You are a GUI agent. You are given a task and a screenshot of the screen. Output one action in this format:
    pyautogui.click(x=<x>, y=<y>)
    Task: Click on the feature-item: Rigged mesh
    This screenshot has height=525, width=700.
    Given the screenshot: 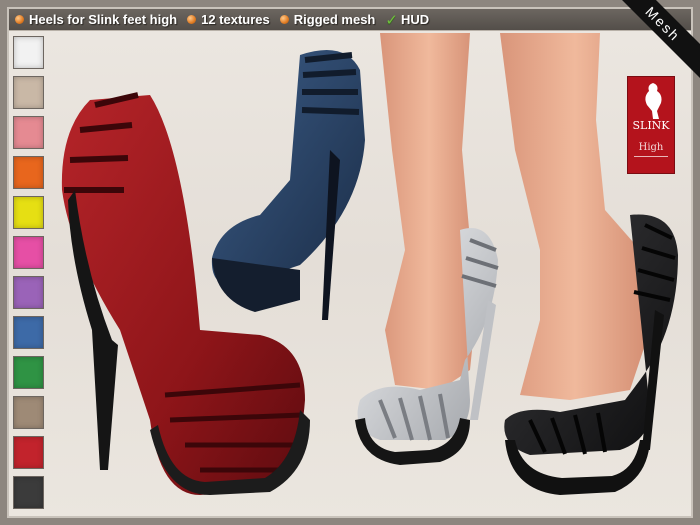 What is the action you would take?
    pyautogui.click(x=327, y=19)
    